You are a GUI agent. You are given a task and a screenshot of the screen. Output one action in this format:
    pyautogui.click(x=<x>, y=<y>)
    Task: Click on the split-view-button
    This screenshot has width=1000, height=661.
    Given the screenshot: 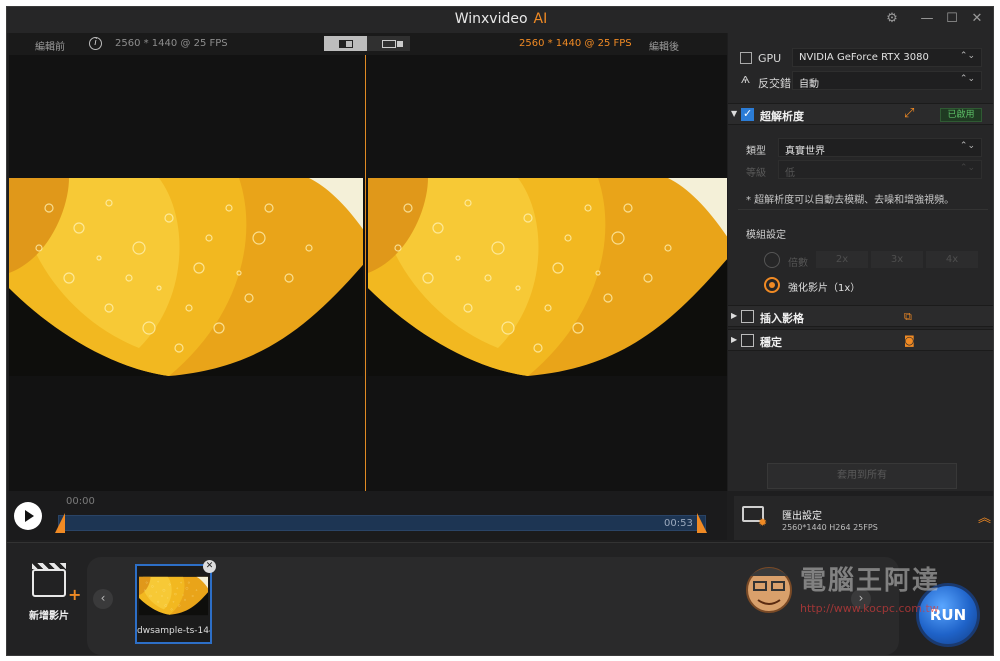 What is the action you would take?
    pyautogui.click(x=345, y=43)
    